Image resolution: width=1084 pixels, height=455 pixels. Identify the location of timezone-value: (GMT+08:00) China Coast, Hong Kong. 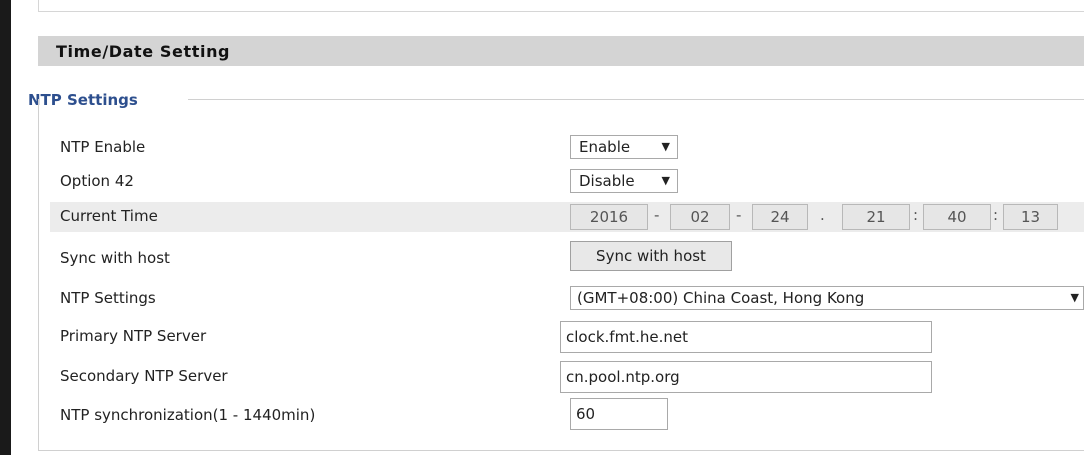
(721, 298).